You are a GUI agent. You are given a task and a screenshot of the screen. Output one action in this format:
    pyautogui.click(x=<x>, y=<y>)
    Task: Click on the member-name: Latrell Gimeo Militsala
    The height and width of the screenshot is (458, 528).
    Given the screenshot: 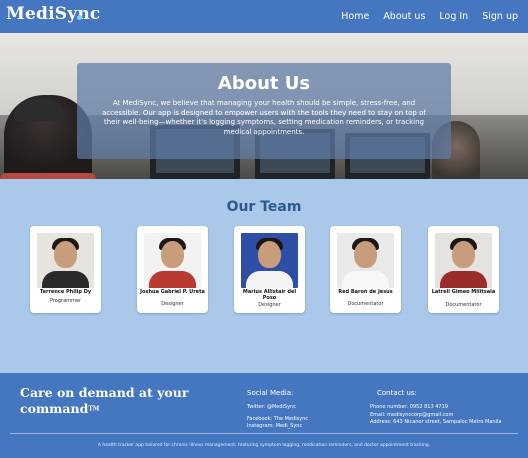 What is the action you would take?
    pyautogui.click(x=463, y=292)
    